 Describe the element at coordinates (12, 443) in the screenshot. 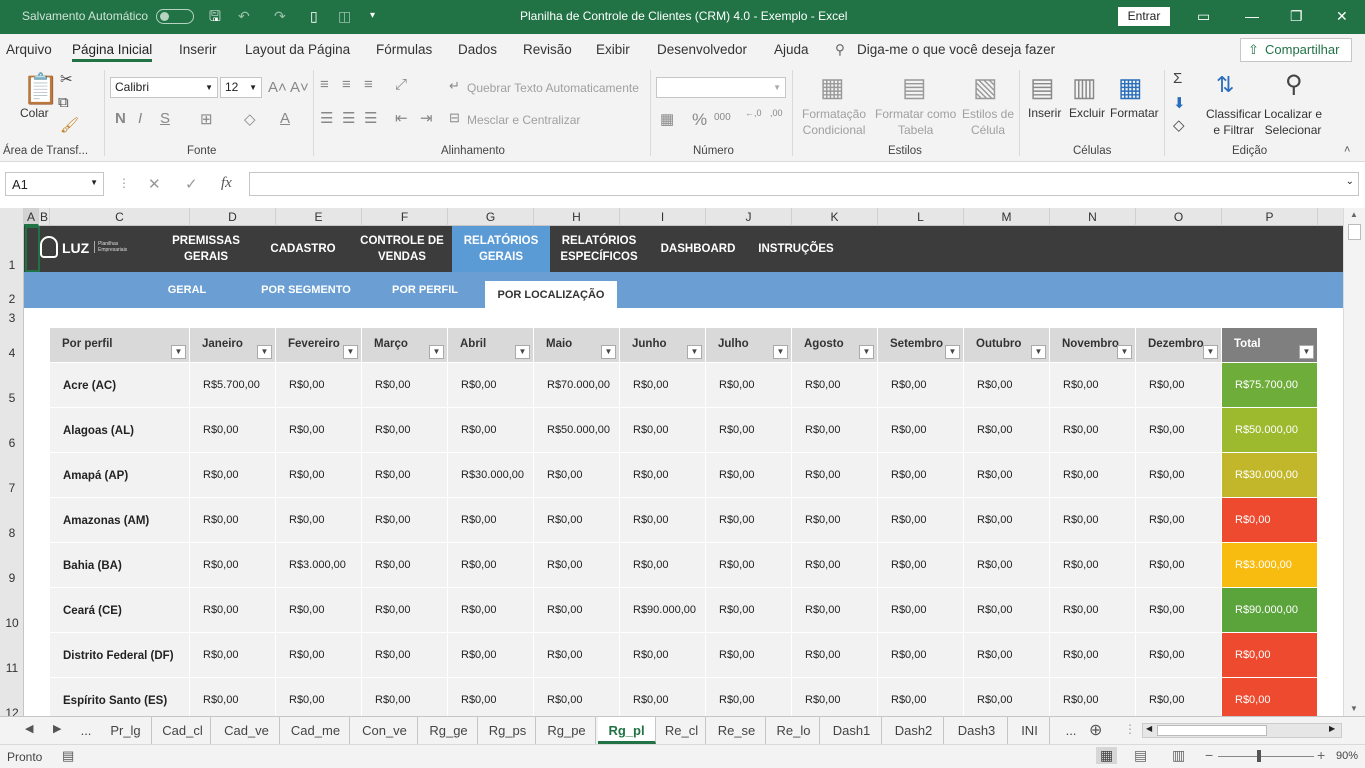

I see `row-header: 6` at that location.